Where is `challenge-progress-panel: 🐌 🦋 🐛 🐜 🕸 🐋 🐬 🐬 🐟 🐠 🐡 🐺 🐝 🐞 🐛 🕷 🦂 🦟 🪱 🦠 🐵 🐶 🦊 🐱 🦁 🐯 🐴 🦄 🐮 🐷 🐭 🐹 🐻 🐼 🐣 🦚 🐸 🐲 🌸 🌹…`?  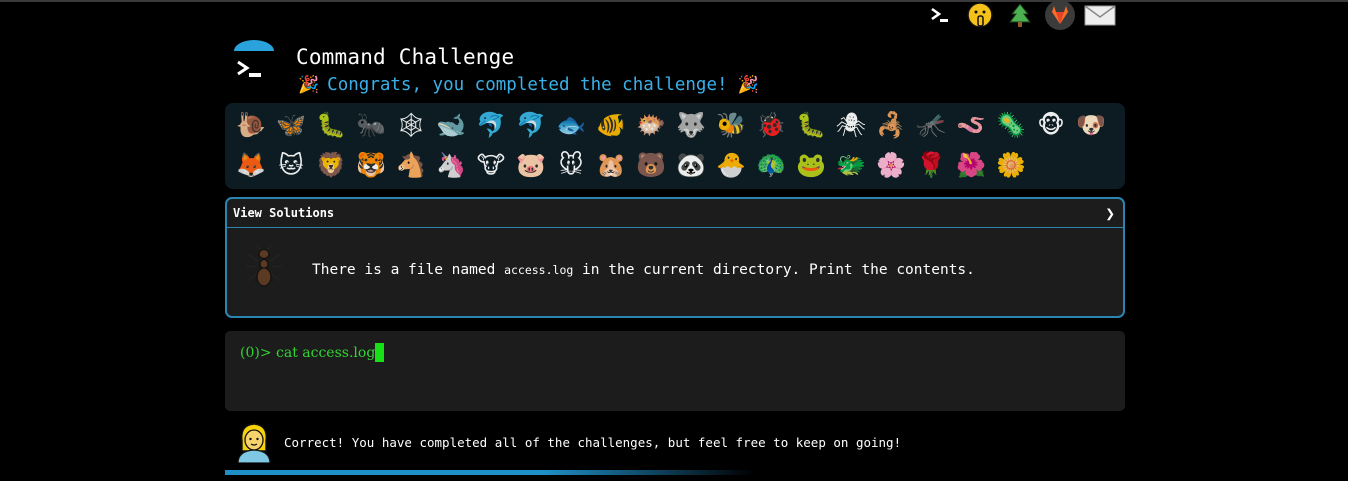 challenge-progress-panel: 🐌 🦋 🐛 🐜 🕸 🐋 🐬 🐬 🐟 🐠 🐡 🐺 🐝 🐞 🐛 🕷 🦂 🦟 🪱 🦠 🐵 🐶 🦊 🐱 🦁 🐯 🐴 🦄 🐮 🐷 🐭 🐹 🐻 🐼 🐣 🦚 🐸 🐲 🌸 🌹… is located at coordinates (675, 146).